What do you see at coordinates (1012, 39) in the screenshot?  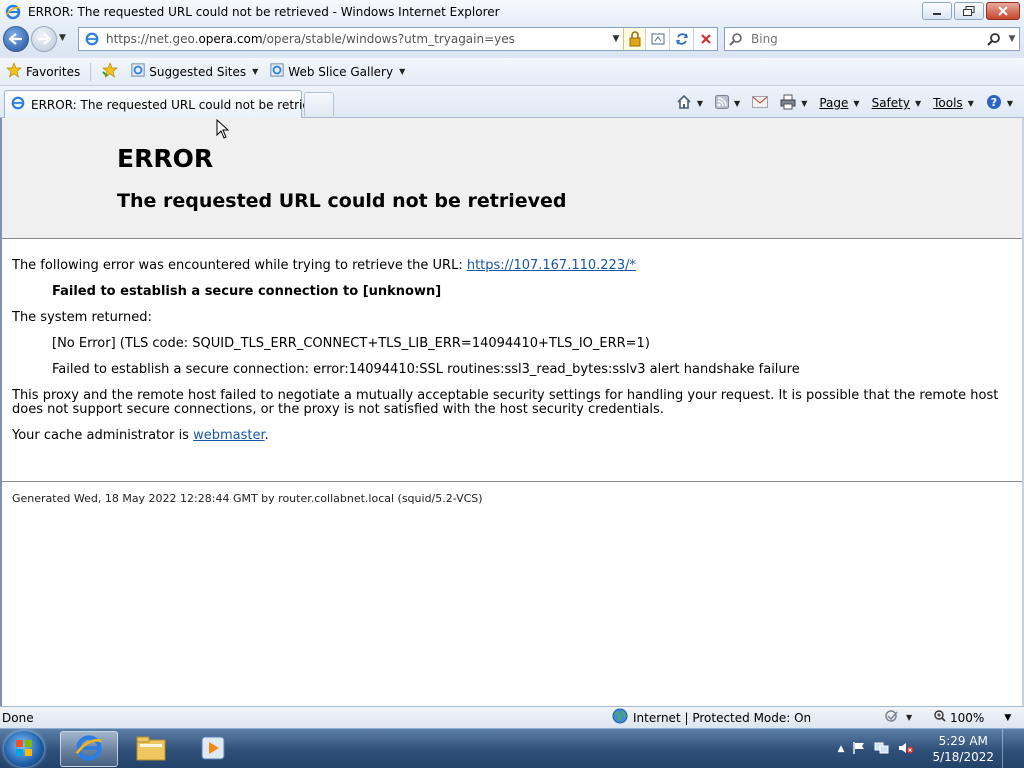 I see `search-options-dropdown-icon: ▼` at bounding box center [1012, 39].